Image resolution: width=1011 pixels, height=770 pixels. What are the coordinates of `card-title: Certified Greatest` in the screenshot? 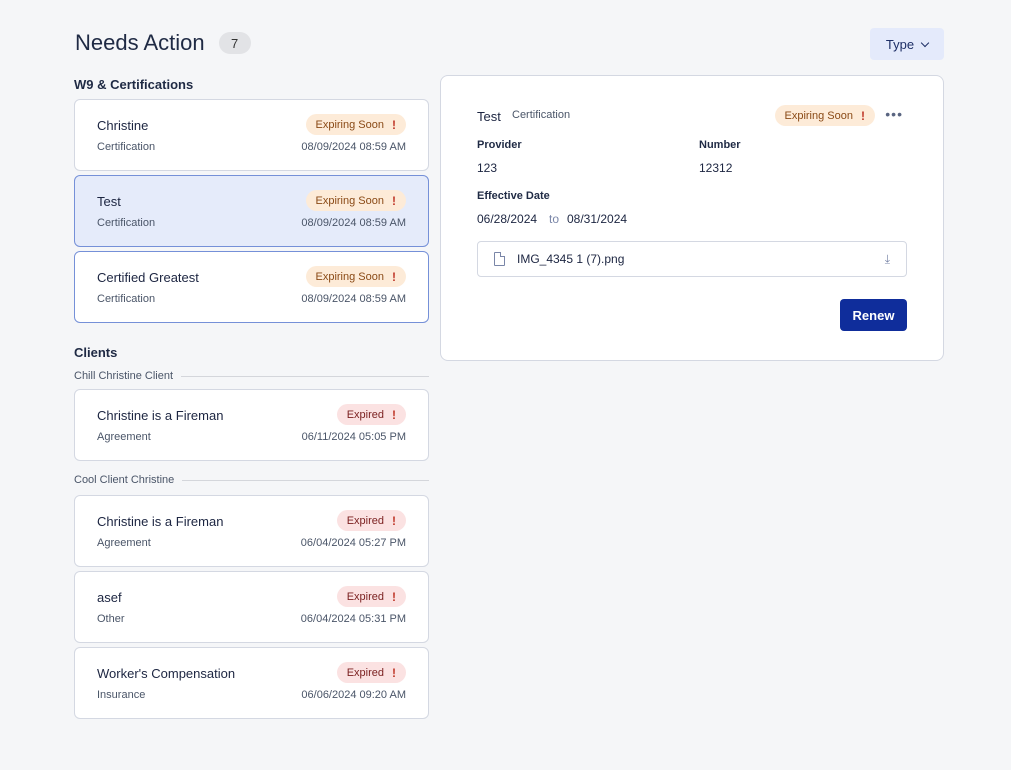 It's located at (148, 277).